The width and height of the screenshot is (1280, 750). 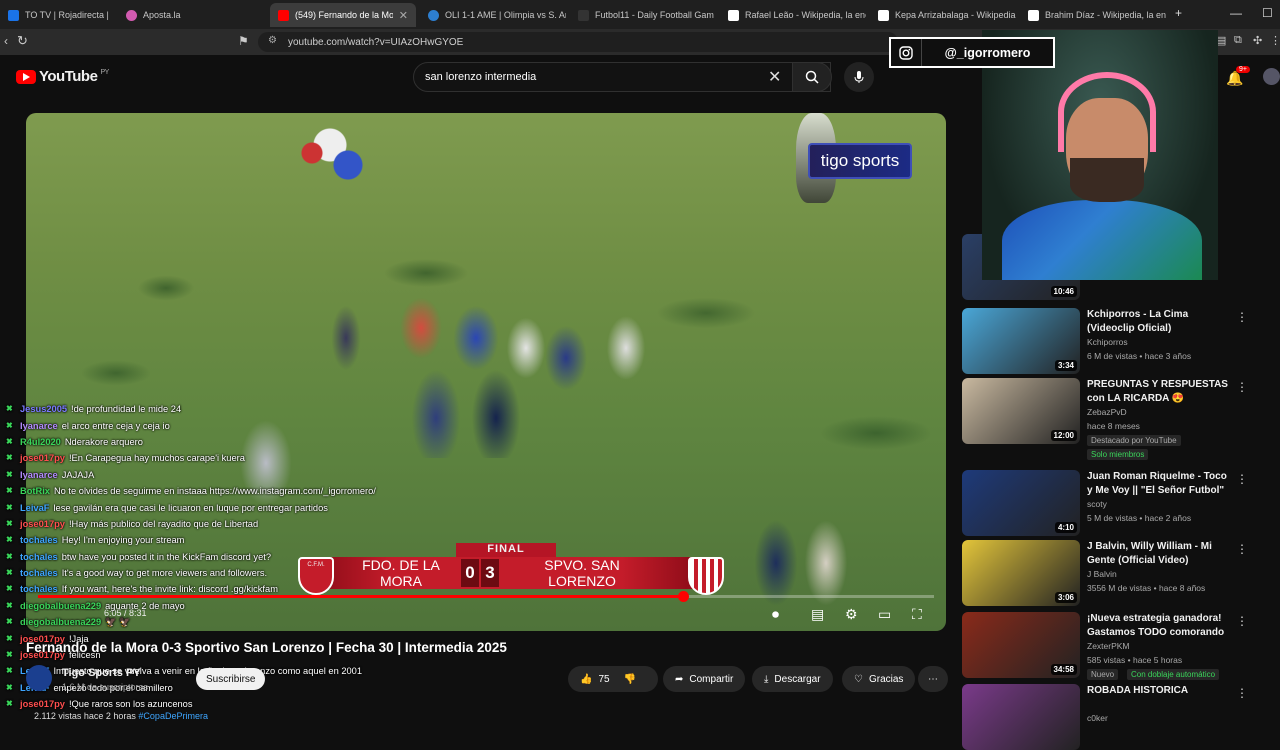 I want to click on chat-message: ✖ Jesus2005 !de profundidad le mide 24, so click(x=214, y=409).